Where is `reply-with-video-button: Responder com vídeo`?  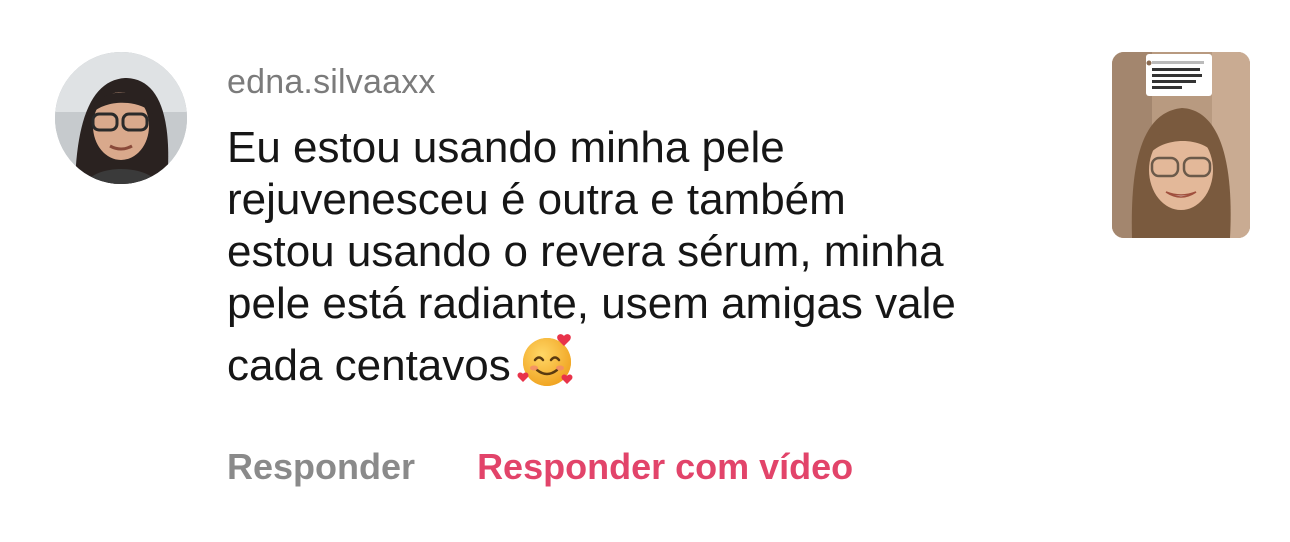
reply-with-video-button: Responder com vídeo is located at coordinates (665, 466).